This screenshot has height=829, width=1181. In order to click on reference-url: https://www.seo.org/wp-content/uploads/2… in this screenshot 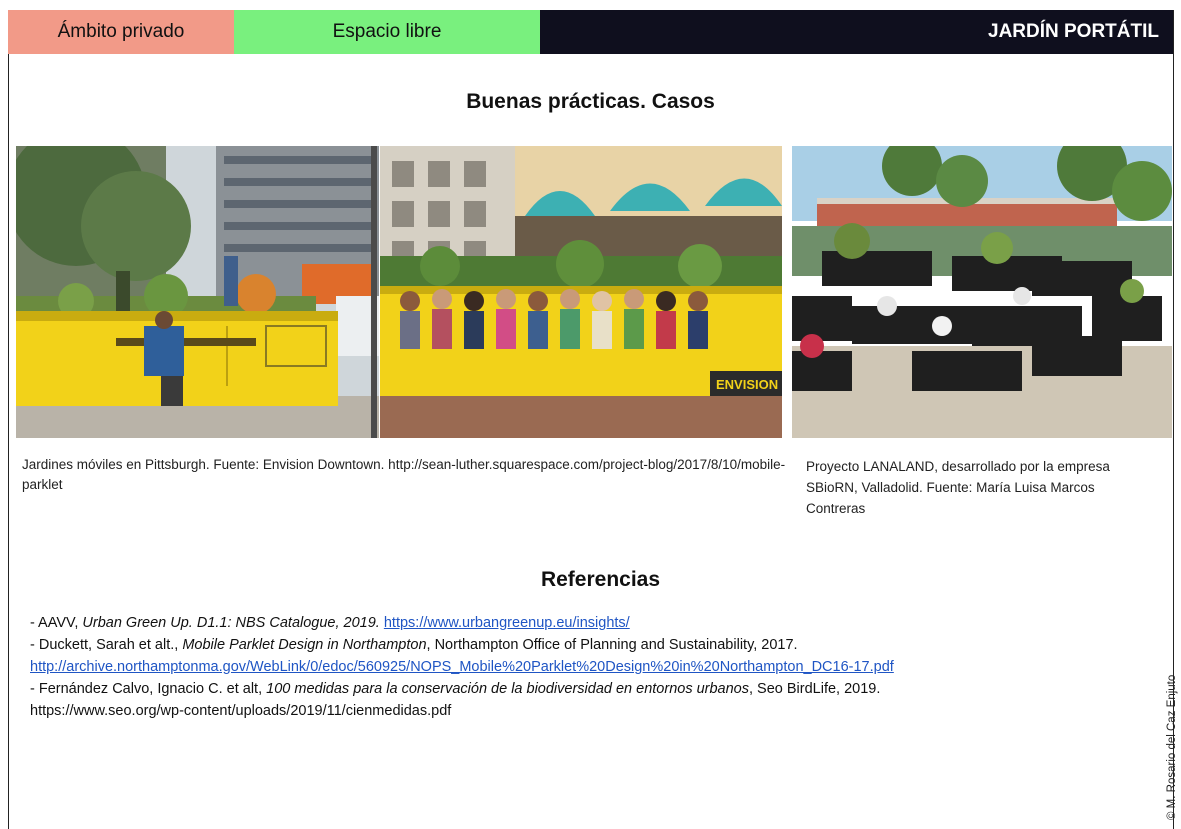, I will do `click(241, 711)`.